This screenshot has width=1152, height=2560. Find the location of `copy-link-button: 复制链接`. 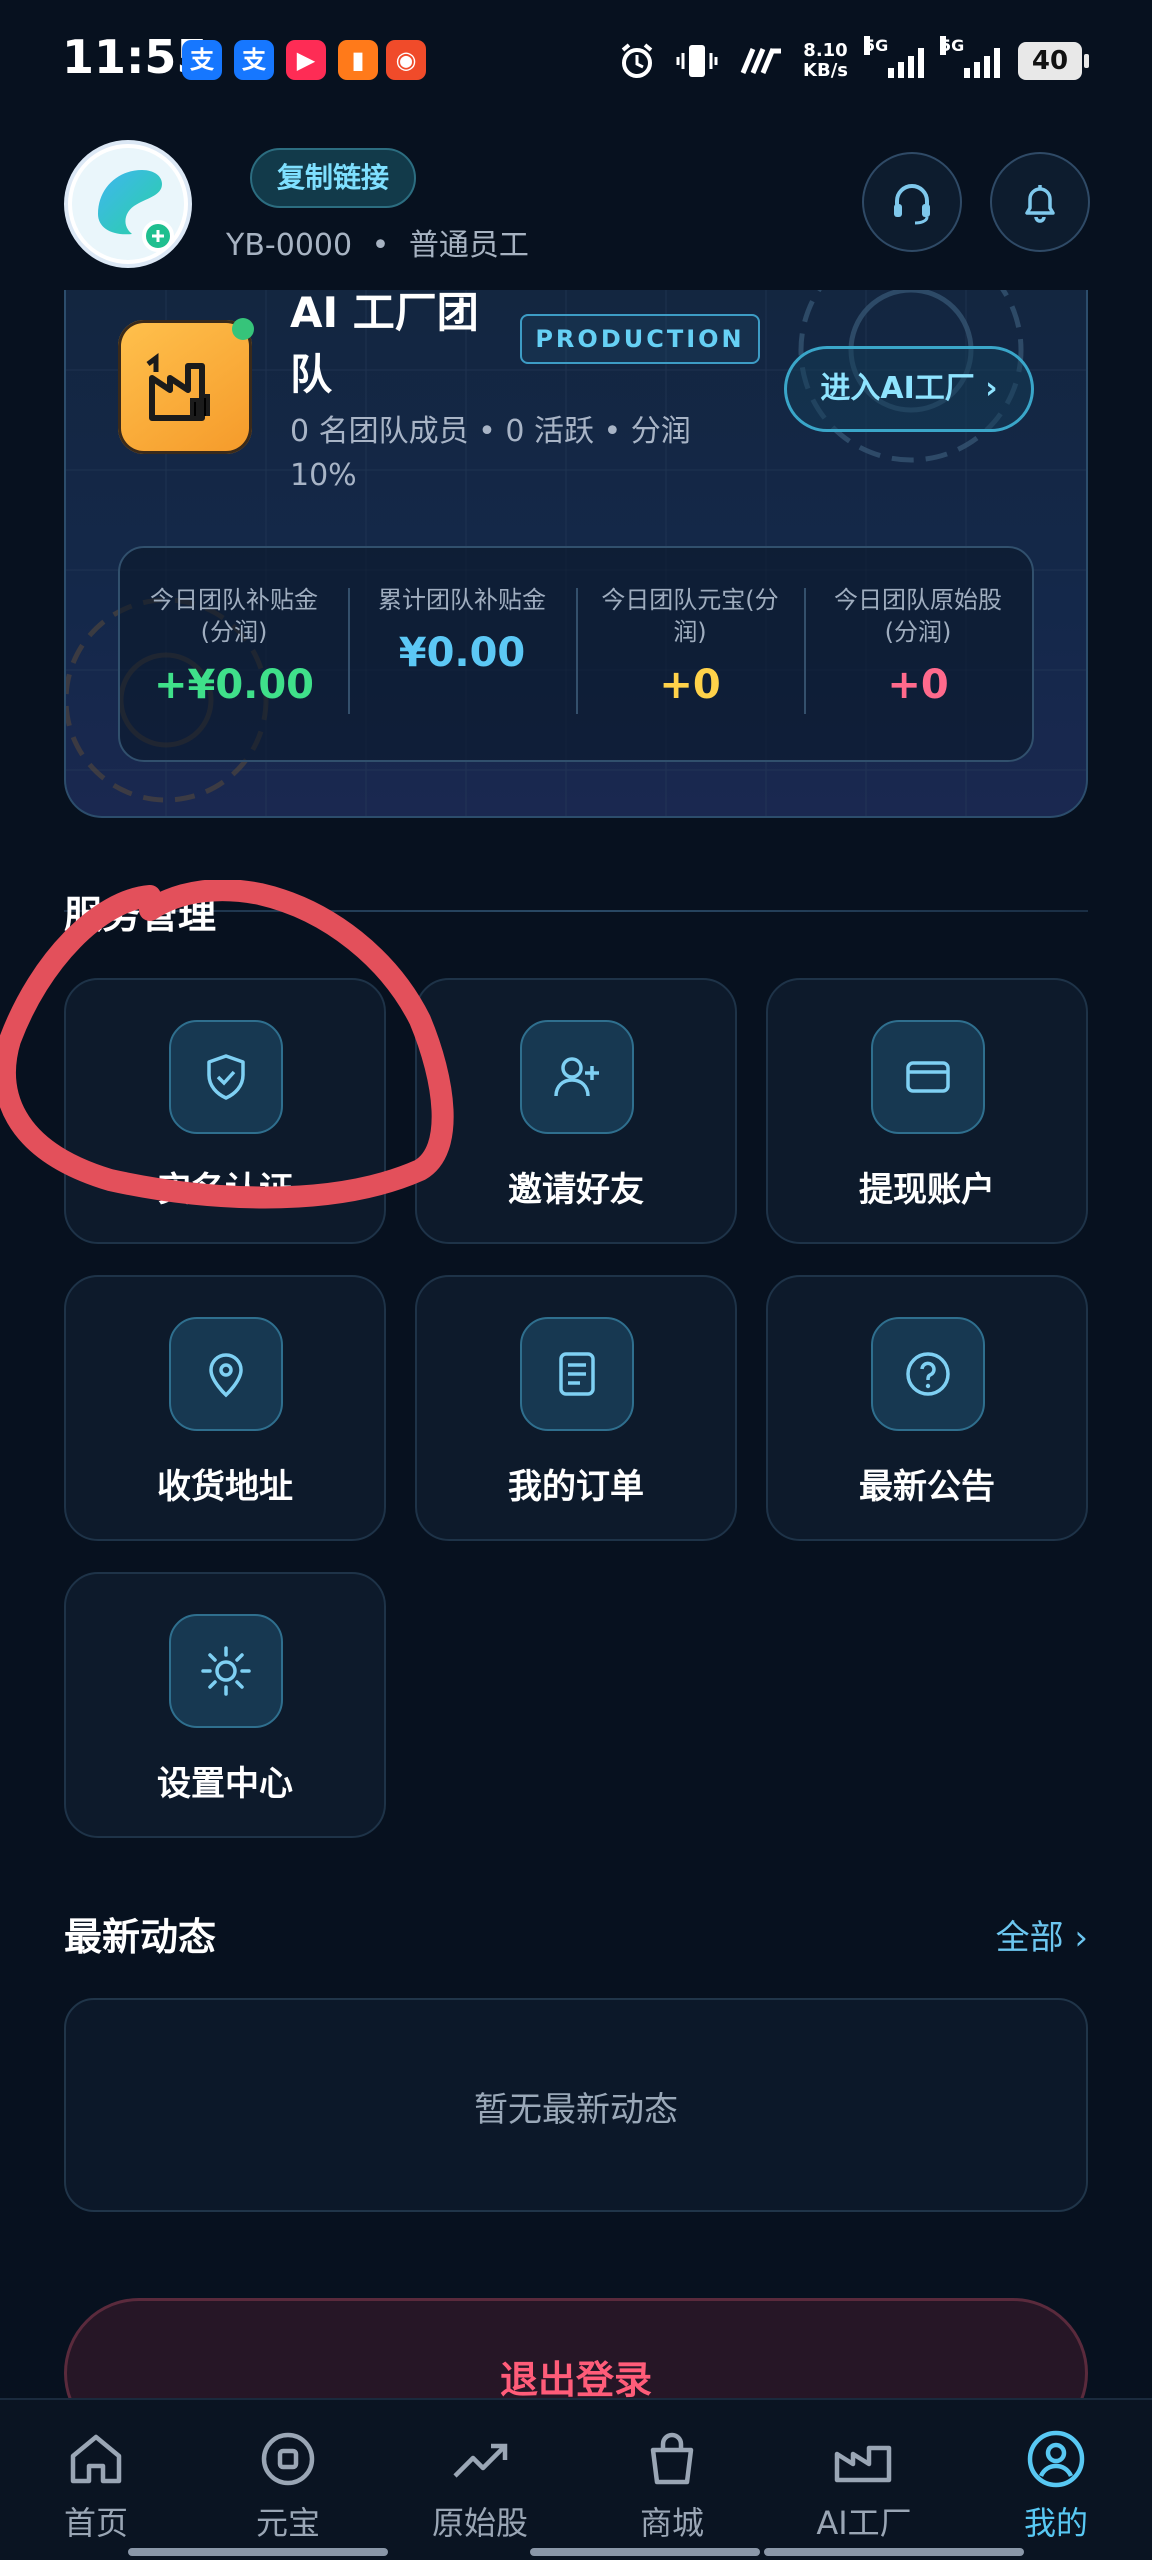

copy-link-button: 复制链接 is located at coordinates (333, 178).